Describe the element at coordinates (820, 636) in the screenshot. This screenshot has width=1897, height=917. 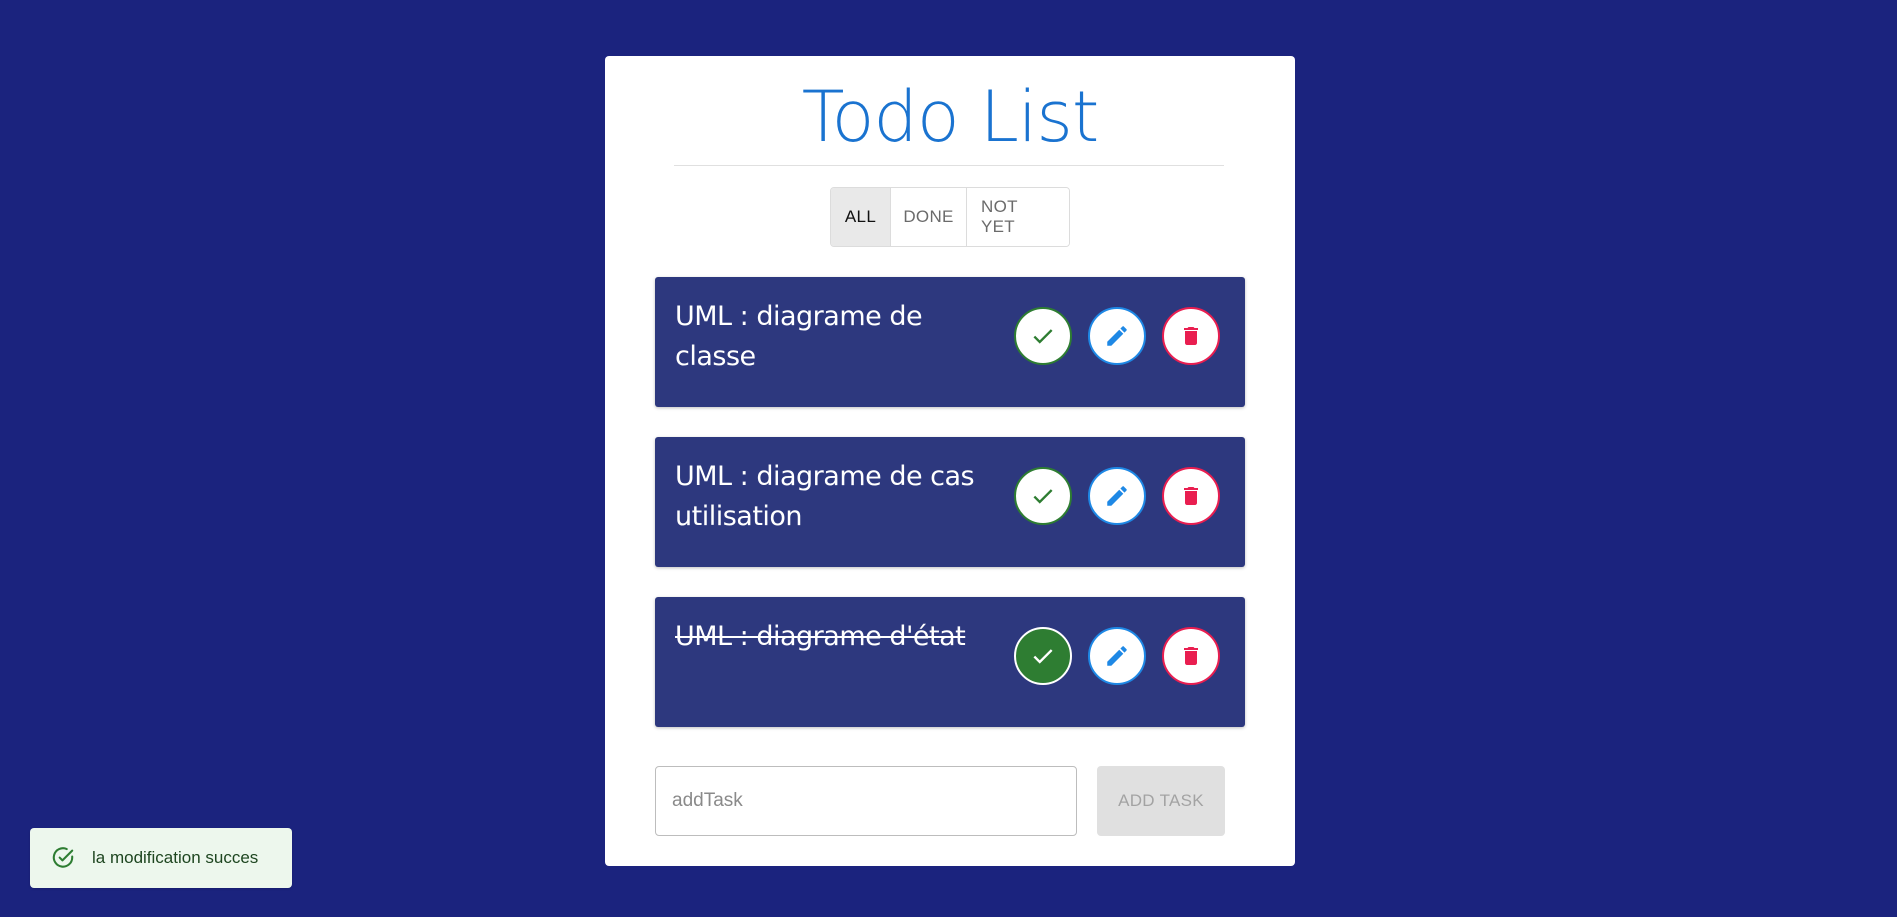
I see `task-text: UML : diagrame d'état` at that location.